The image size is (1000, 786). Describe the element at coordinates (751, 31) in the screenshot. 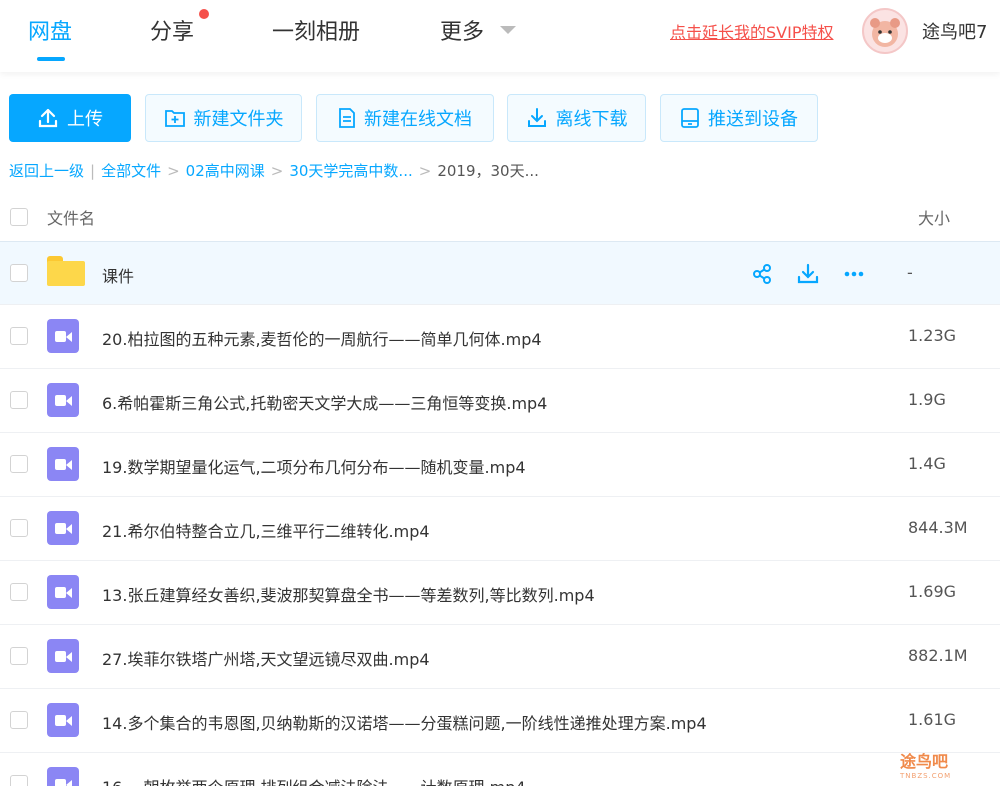

I see `svip-renew-link: 点击延长我的SVIP特权` at that location.